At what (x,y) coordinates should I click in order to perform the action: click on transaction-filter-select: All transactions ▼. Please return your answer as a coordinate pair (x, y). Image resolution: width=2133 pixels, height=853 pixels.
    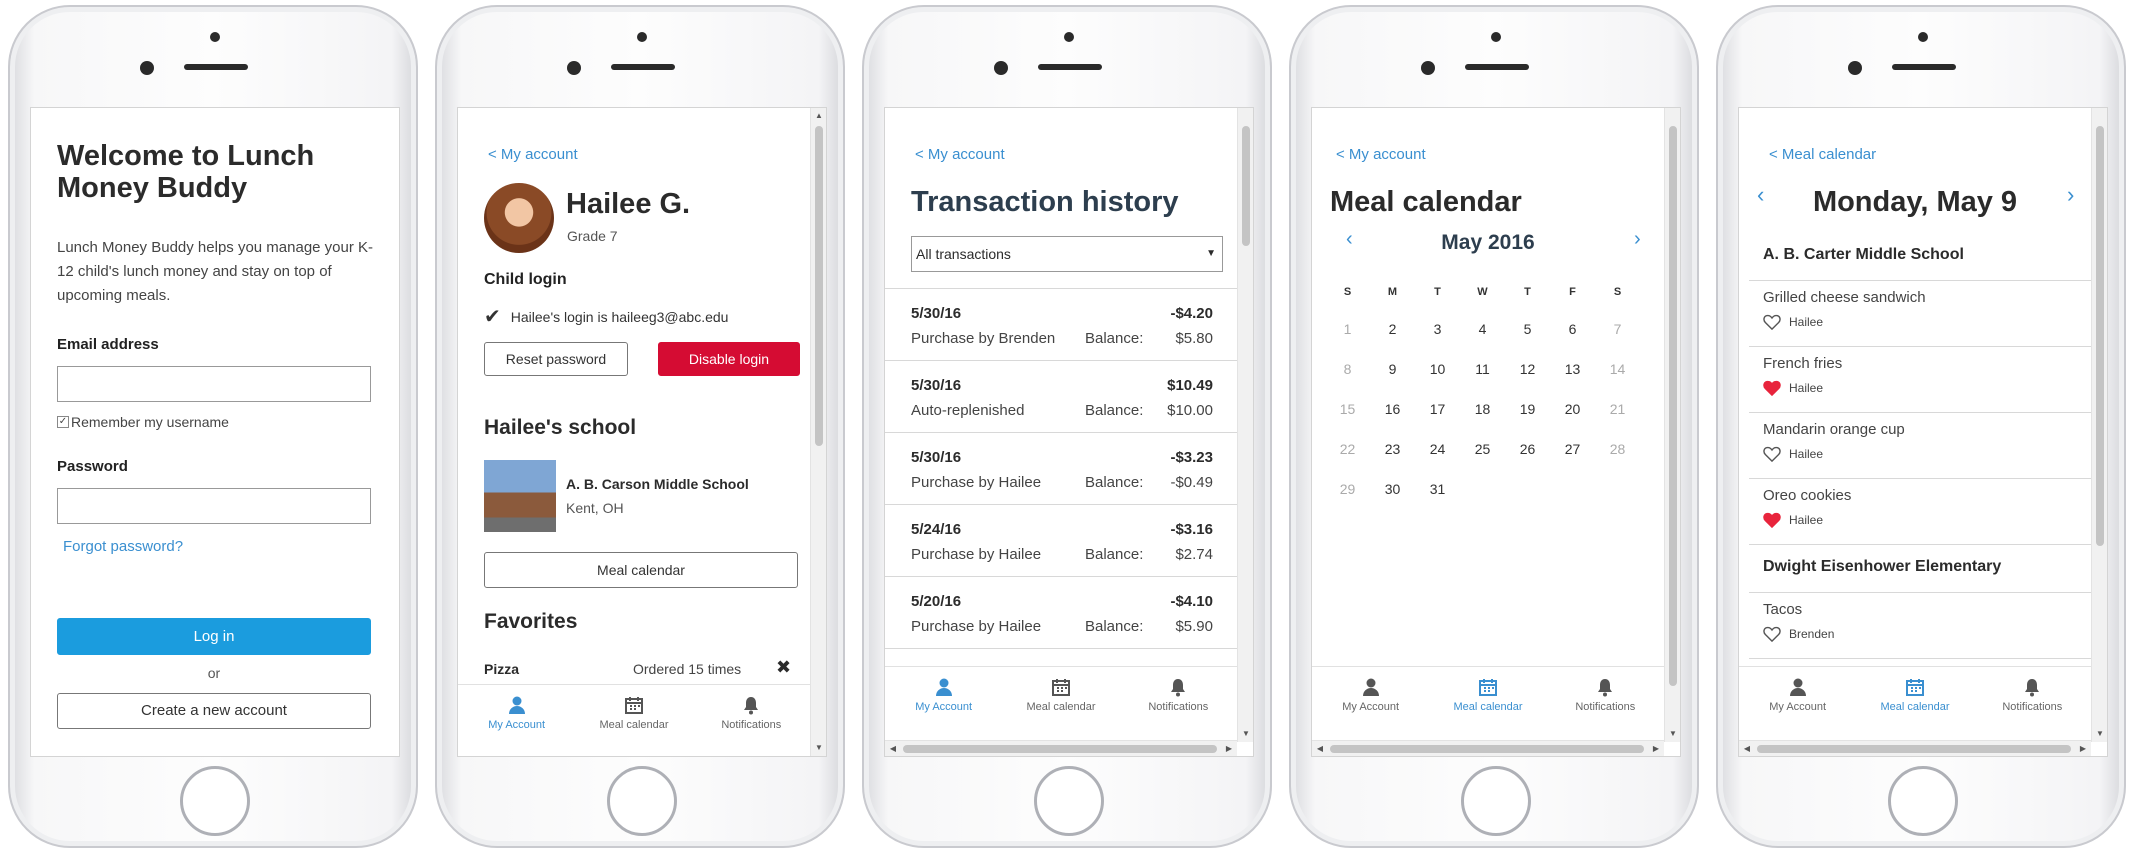
    Looking at the image, I should click on (1067, 254).